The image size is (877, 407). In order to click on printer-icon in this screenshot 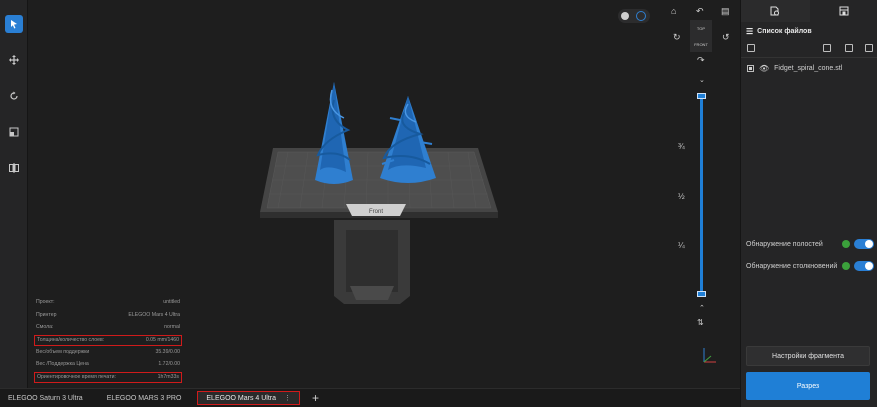, I will do `click(844, 11)`.